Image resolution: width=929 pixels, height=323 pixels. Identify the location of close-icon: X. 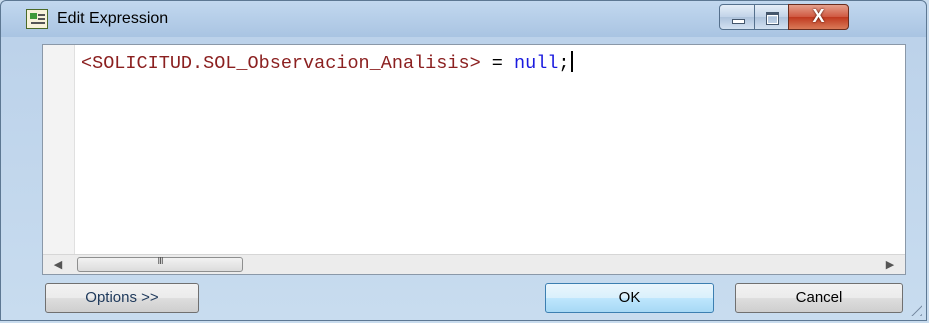
(818, 16).